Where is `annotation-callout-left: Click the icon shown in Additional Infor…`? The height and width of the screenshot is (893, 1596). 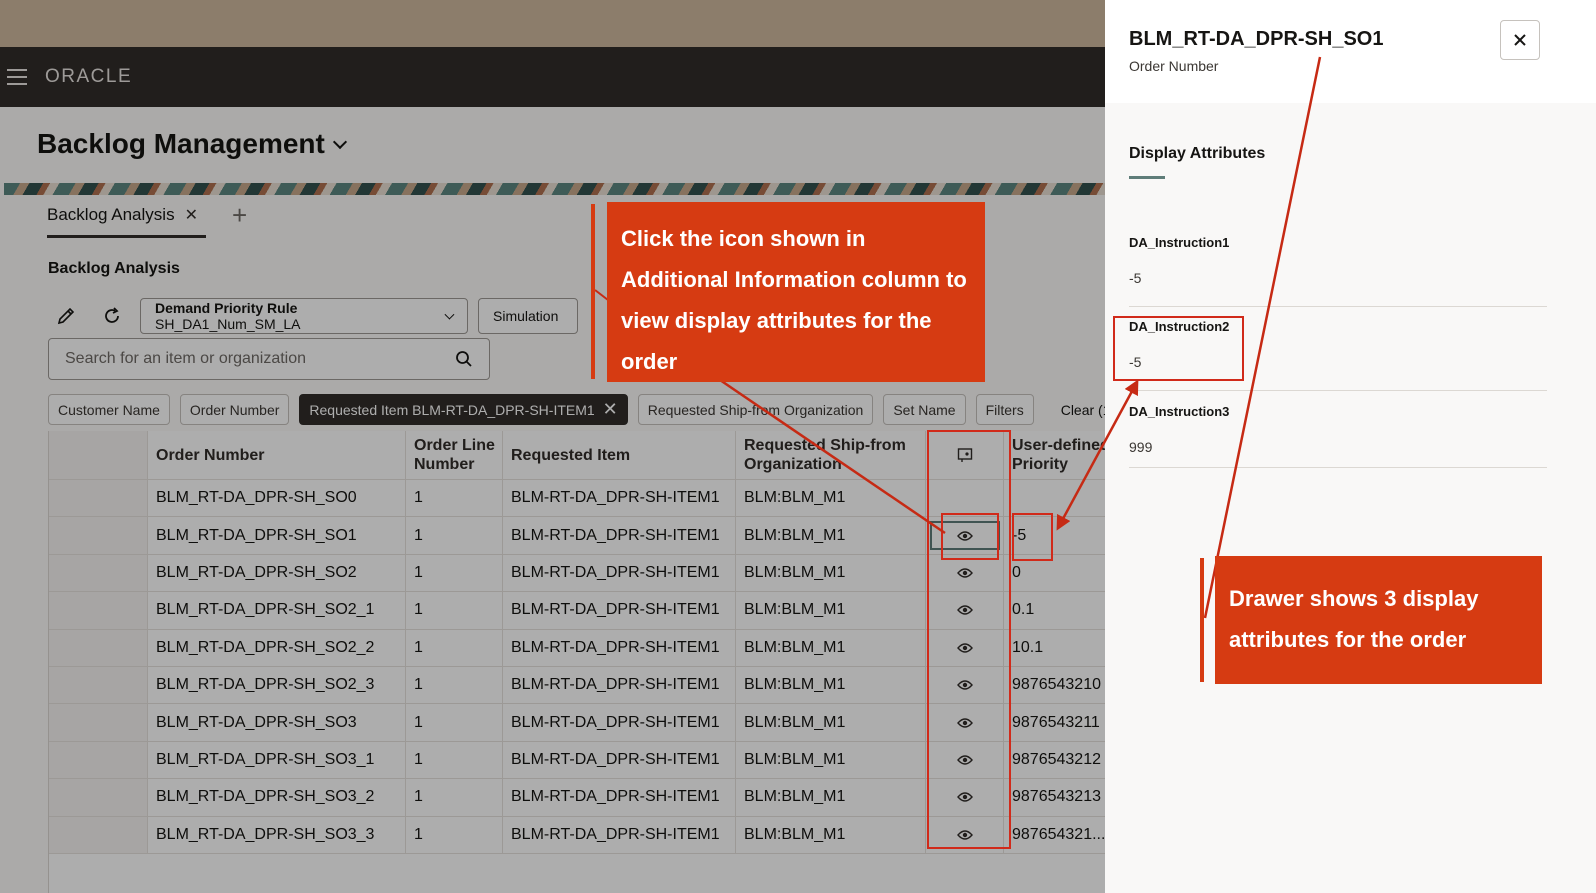 annotation-callout-left: Click the icon shown in Additional Infor… is located at coordinates (796, 292).